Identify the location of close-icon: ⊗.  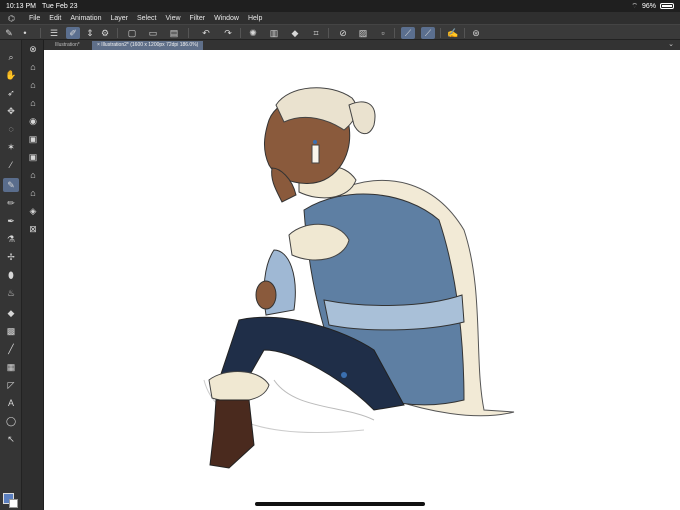
(33, 49).